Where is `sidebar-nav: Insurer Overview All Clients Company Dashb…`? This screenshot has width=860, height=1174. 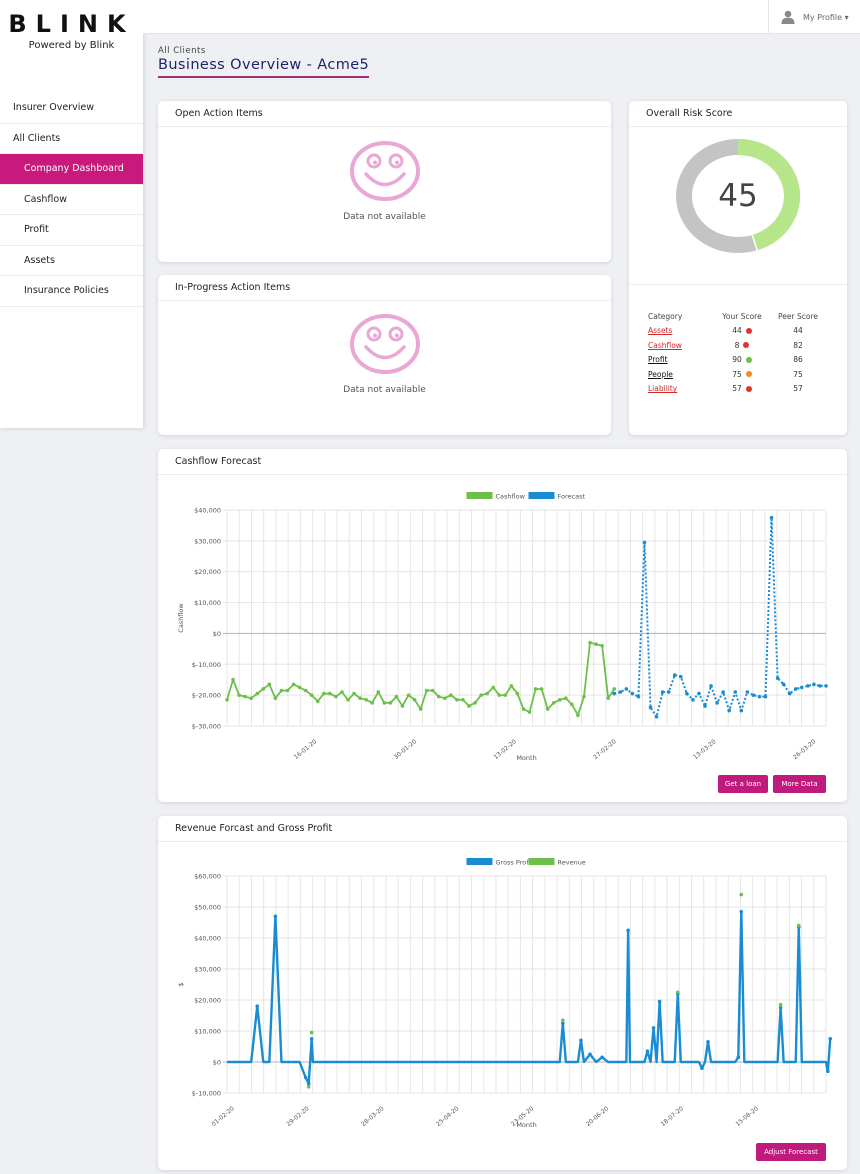 sidebar-nav: Insurer Overview All Clients Company Dashb… is located at coordinates (71, 200).